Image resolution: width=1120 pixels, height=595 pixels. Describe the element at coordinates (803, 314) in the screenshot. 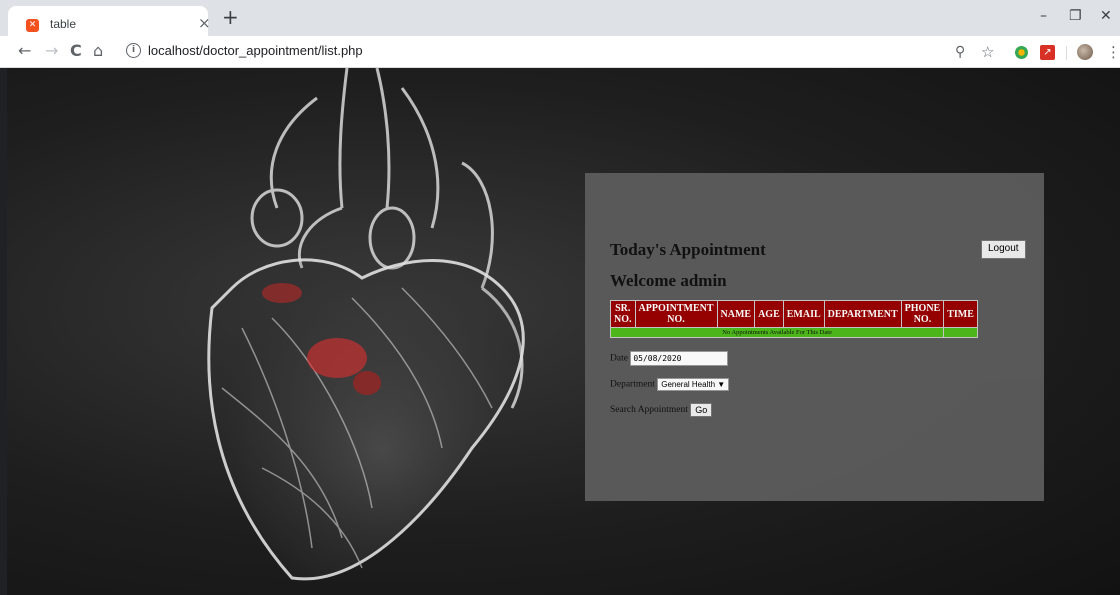

I see `col-email: EMAIL` at that location.